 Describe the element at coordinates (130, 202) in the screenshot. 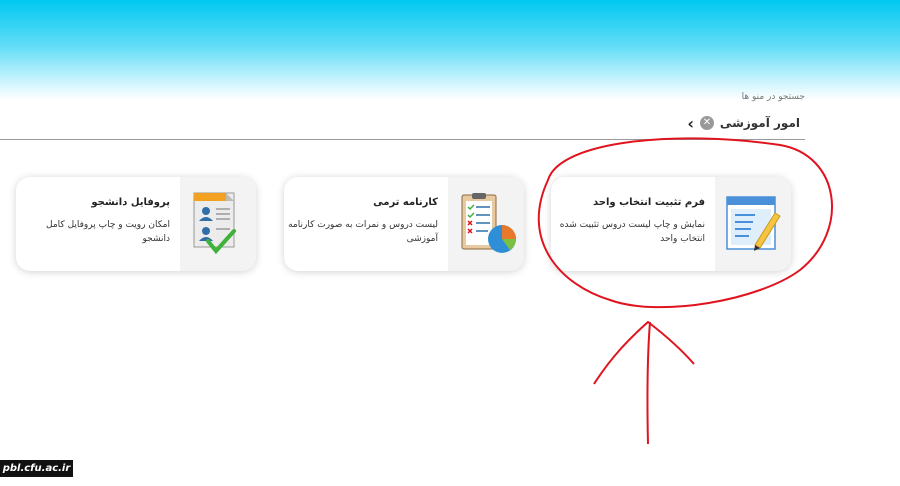

I see `card-title: پروفایل دانشجو` at that location.